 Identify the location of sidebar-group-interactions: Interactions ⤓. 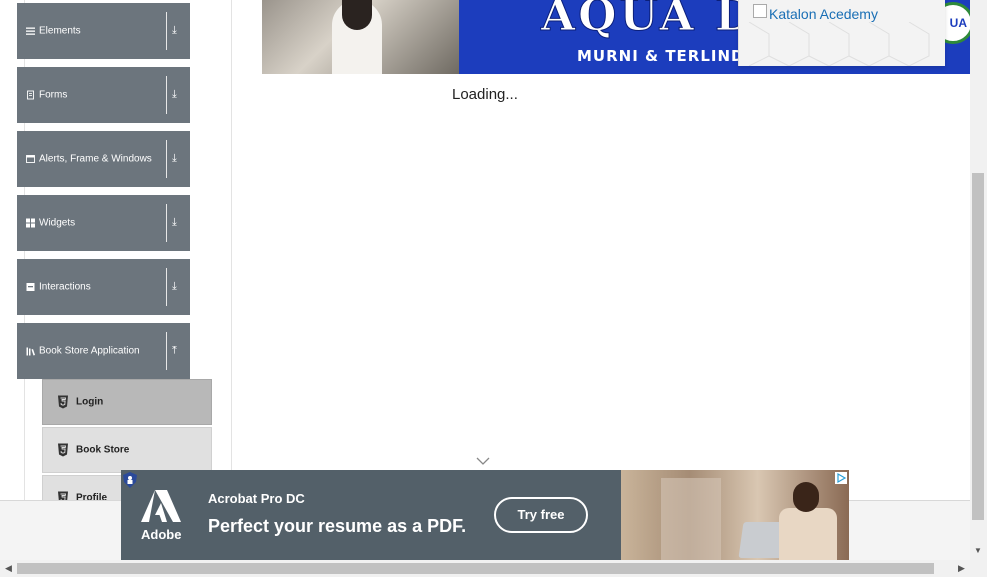
(103, 287).